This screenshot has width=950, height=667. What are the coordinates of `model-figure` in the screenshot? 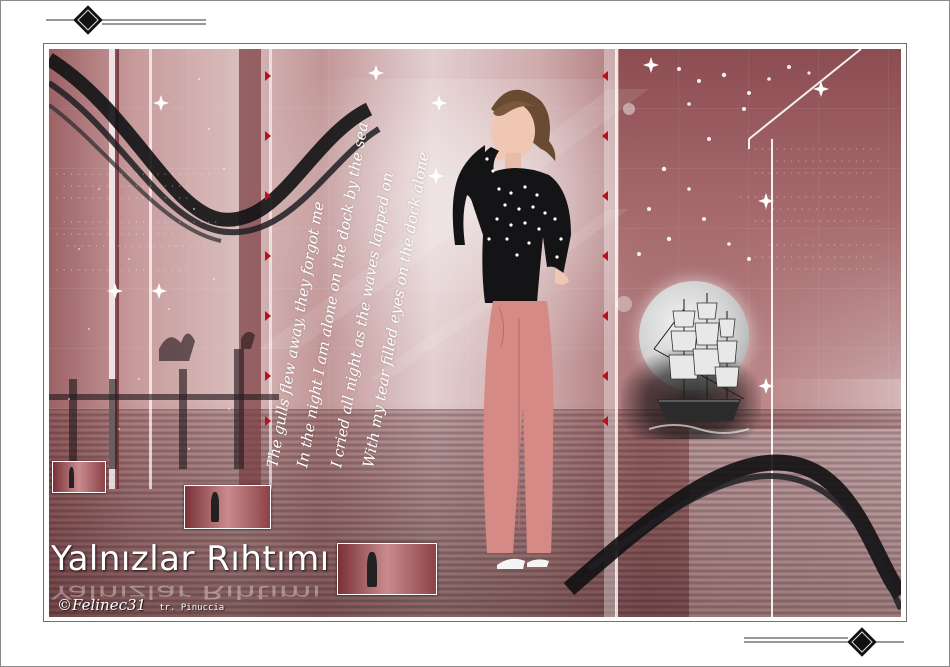 It's located at (511, 329).